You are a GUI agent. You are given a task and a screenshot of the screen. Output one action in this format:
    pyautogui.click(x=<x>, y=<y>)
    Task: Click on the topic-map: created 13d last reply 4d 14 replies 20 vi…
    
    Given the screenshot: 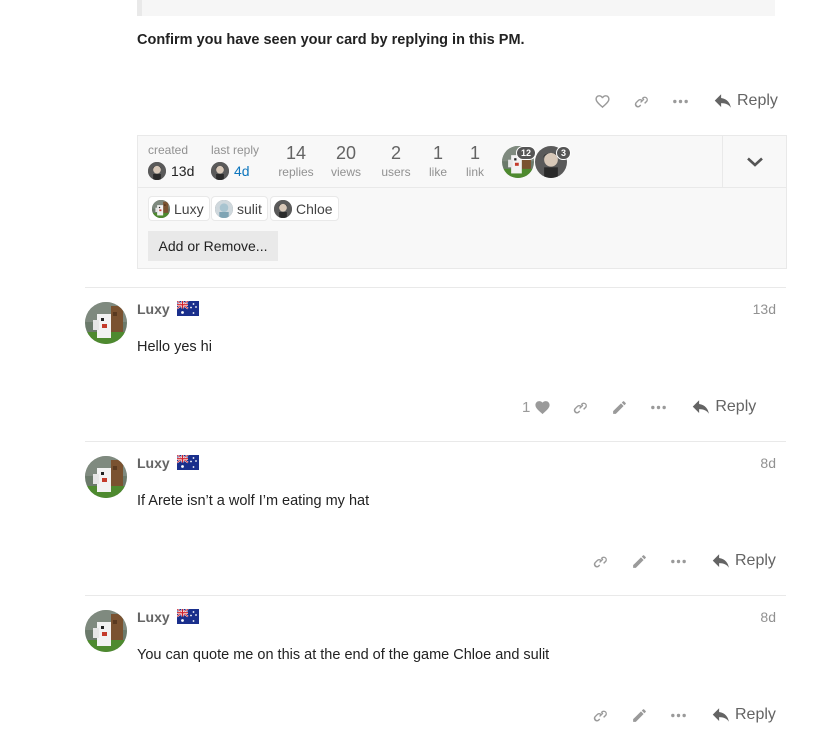 What is the action you would take?
    pyautogui.click(x=462, y=202)
    